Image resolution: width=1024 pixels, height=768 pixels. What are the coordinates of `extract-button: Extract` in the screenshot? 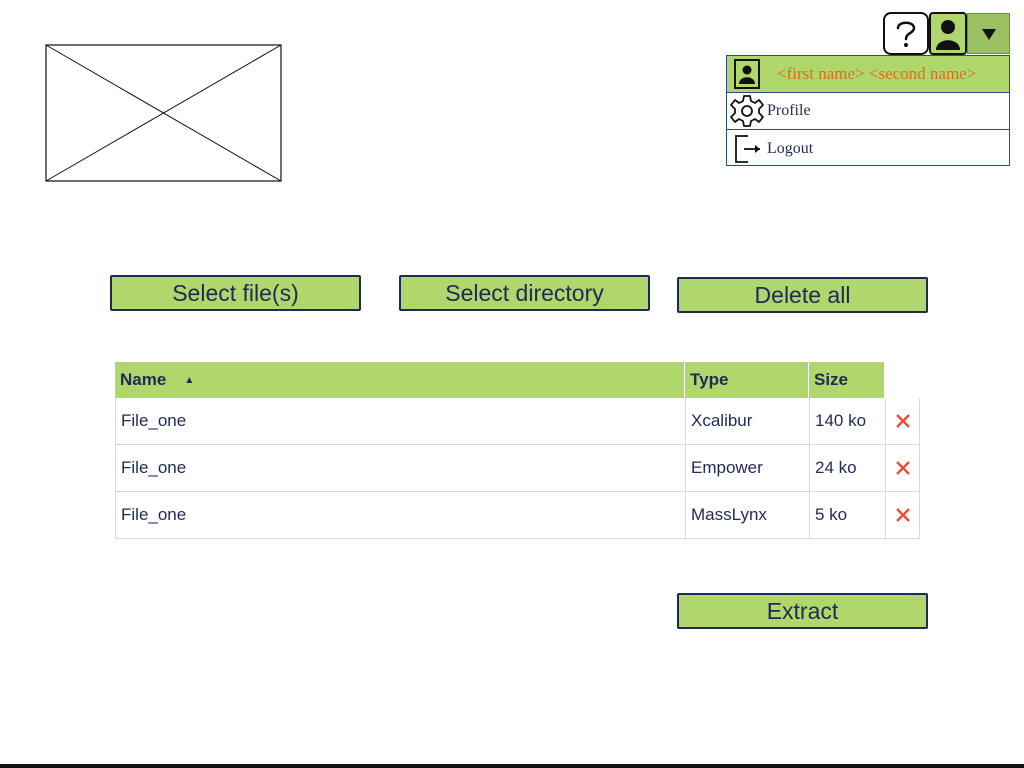 It's located at (802, 611).